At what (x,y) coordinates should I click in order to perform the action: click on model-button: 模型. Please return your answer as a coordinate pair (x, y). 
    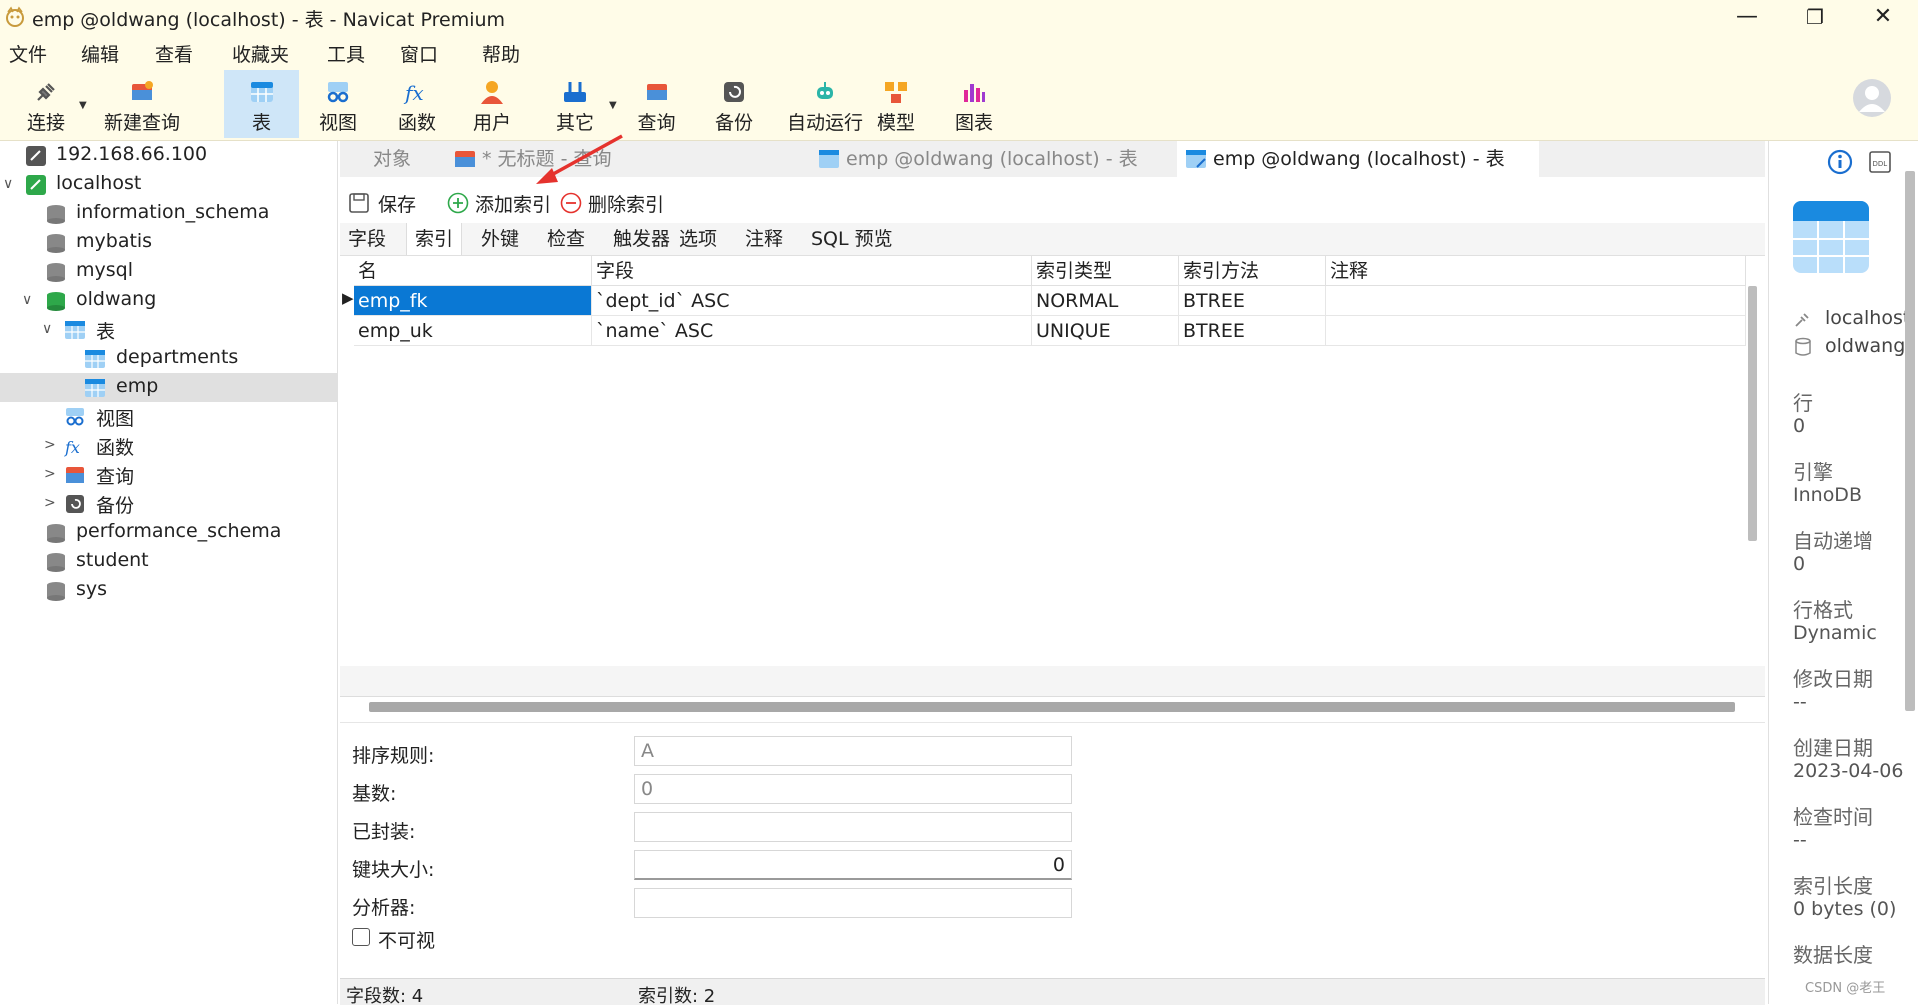
    Looking at the image, I should click on (896, 104).